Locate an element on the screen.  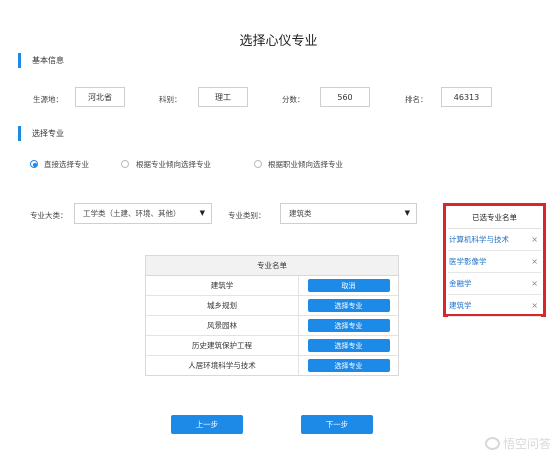
type-label: 专业类别： is located at coordinates (247, 215).